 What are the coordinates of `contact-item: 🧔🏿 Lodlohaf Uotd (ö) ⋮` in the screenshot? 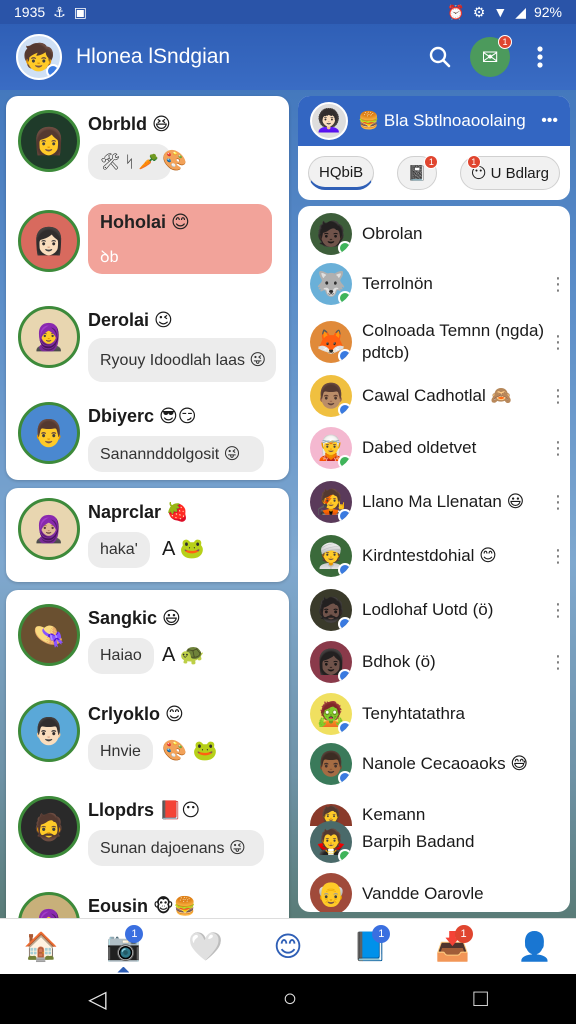 It's located at (434, 610).